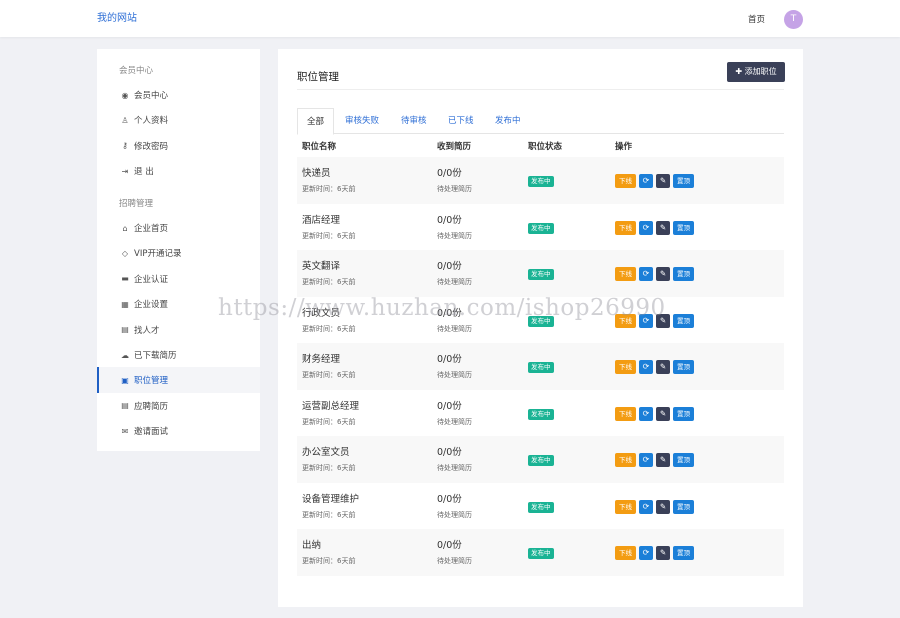  Describe the element at coordinates (321, 358) in the screenshot. I see `job-name: 财务经理` at that location.